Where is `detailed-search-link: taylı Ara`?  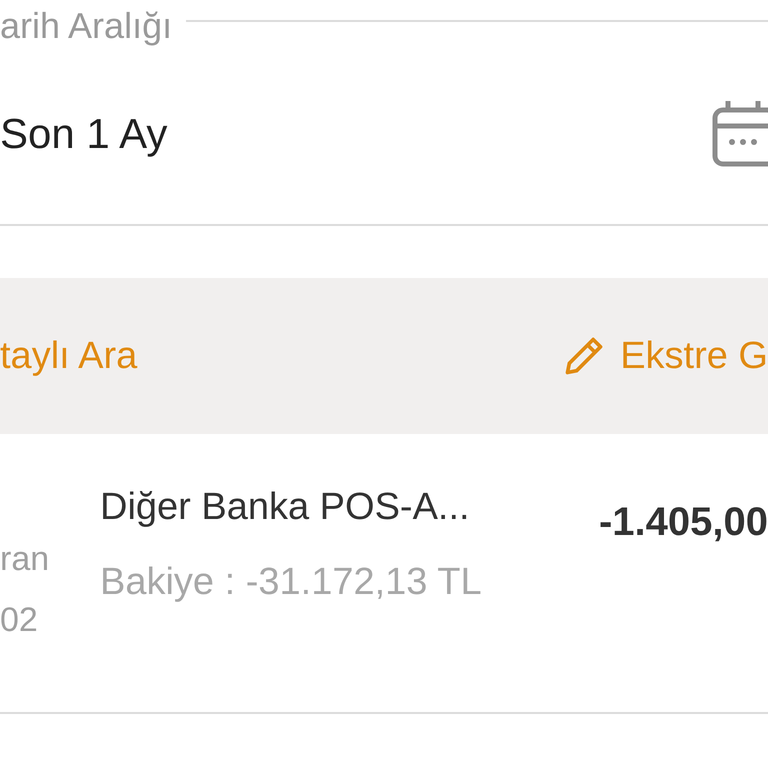 detailed-search-link: taylı Ara is located at coordinates (69, 356).